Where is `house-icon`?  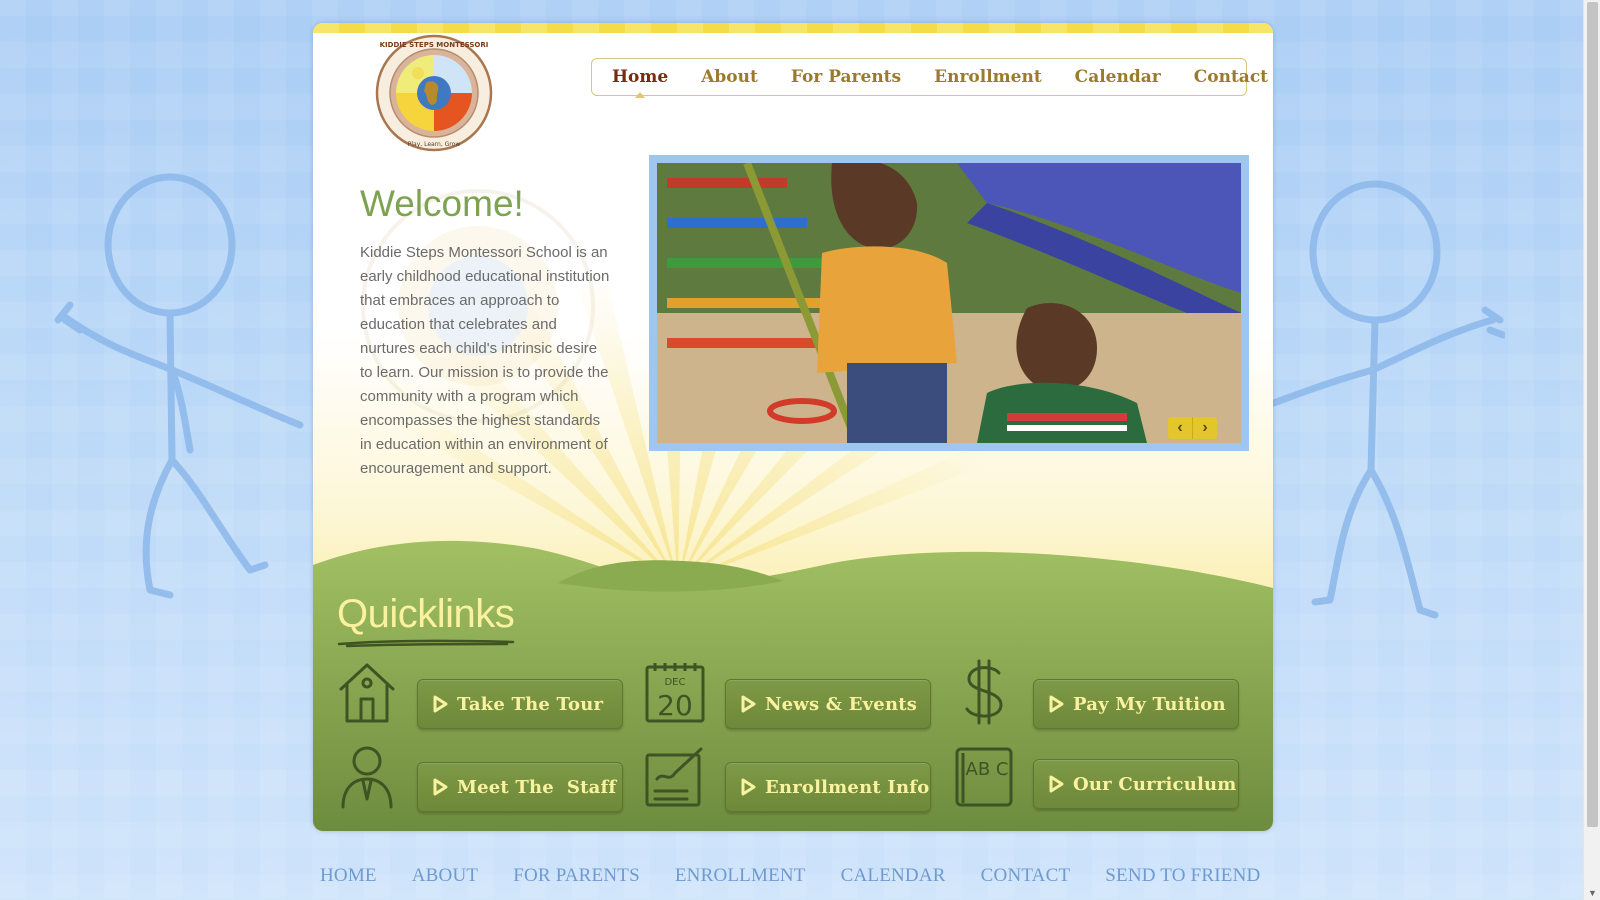 house-icon is located at coordinates (367, 693).